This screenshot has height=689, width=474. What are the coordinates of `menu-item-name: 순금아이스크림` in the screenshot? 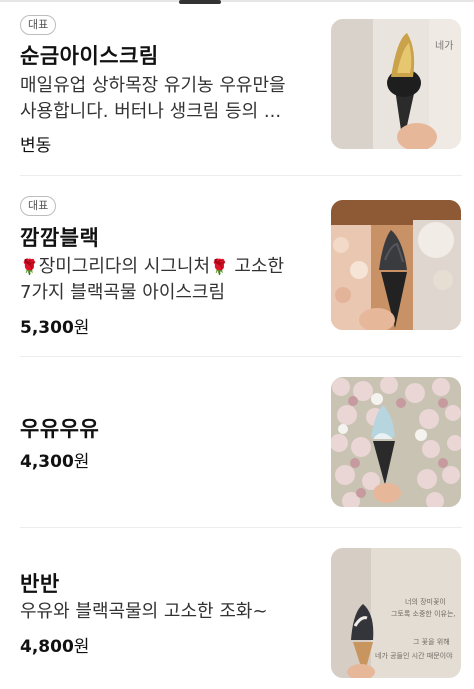 It's located at (89, 56).